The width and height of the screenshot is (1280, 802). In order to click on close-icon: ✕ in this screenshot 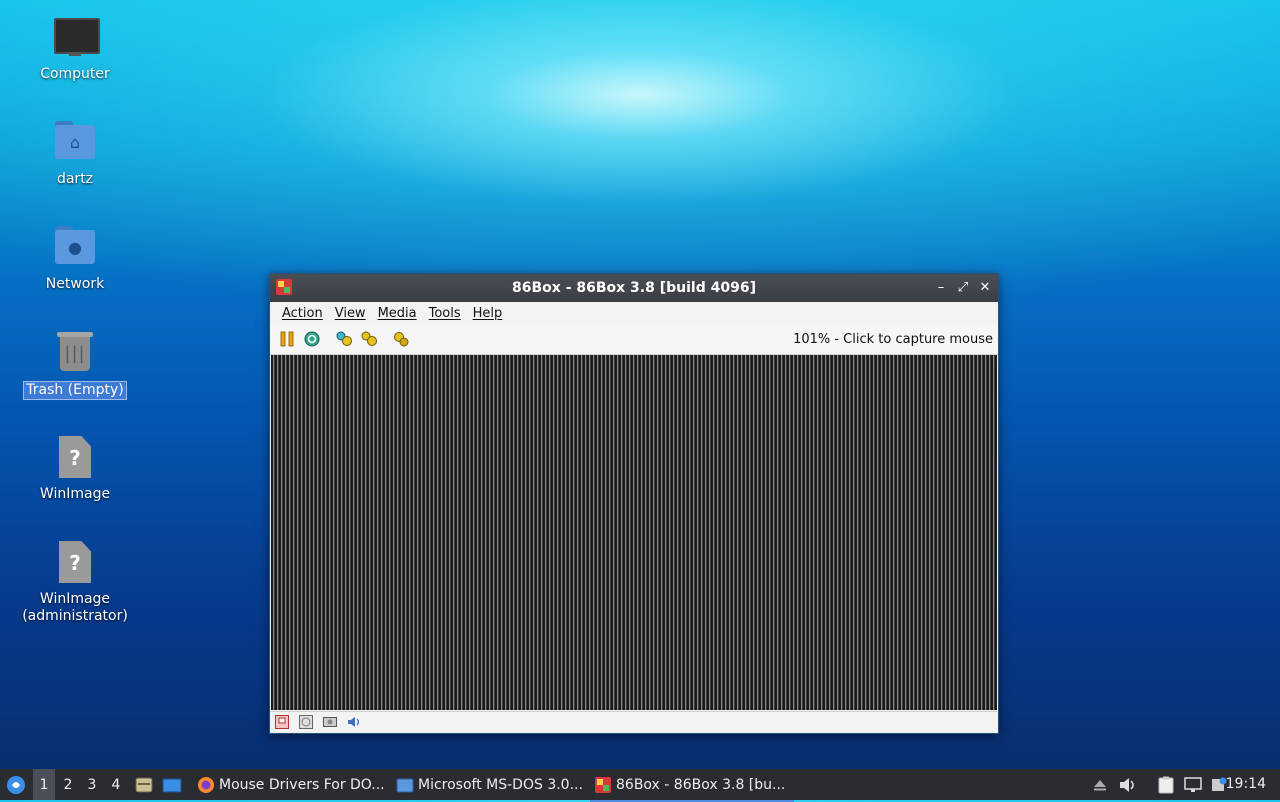, I will do `click(985, 288)`.